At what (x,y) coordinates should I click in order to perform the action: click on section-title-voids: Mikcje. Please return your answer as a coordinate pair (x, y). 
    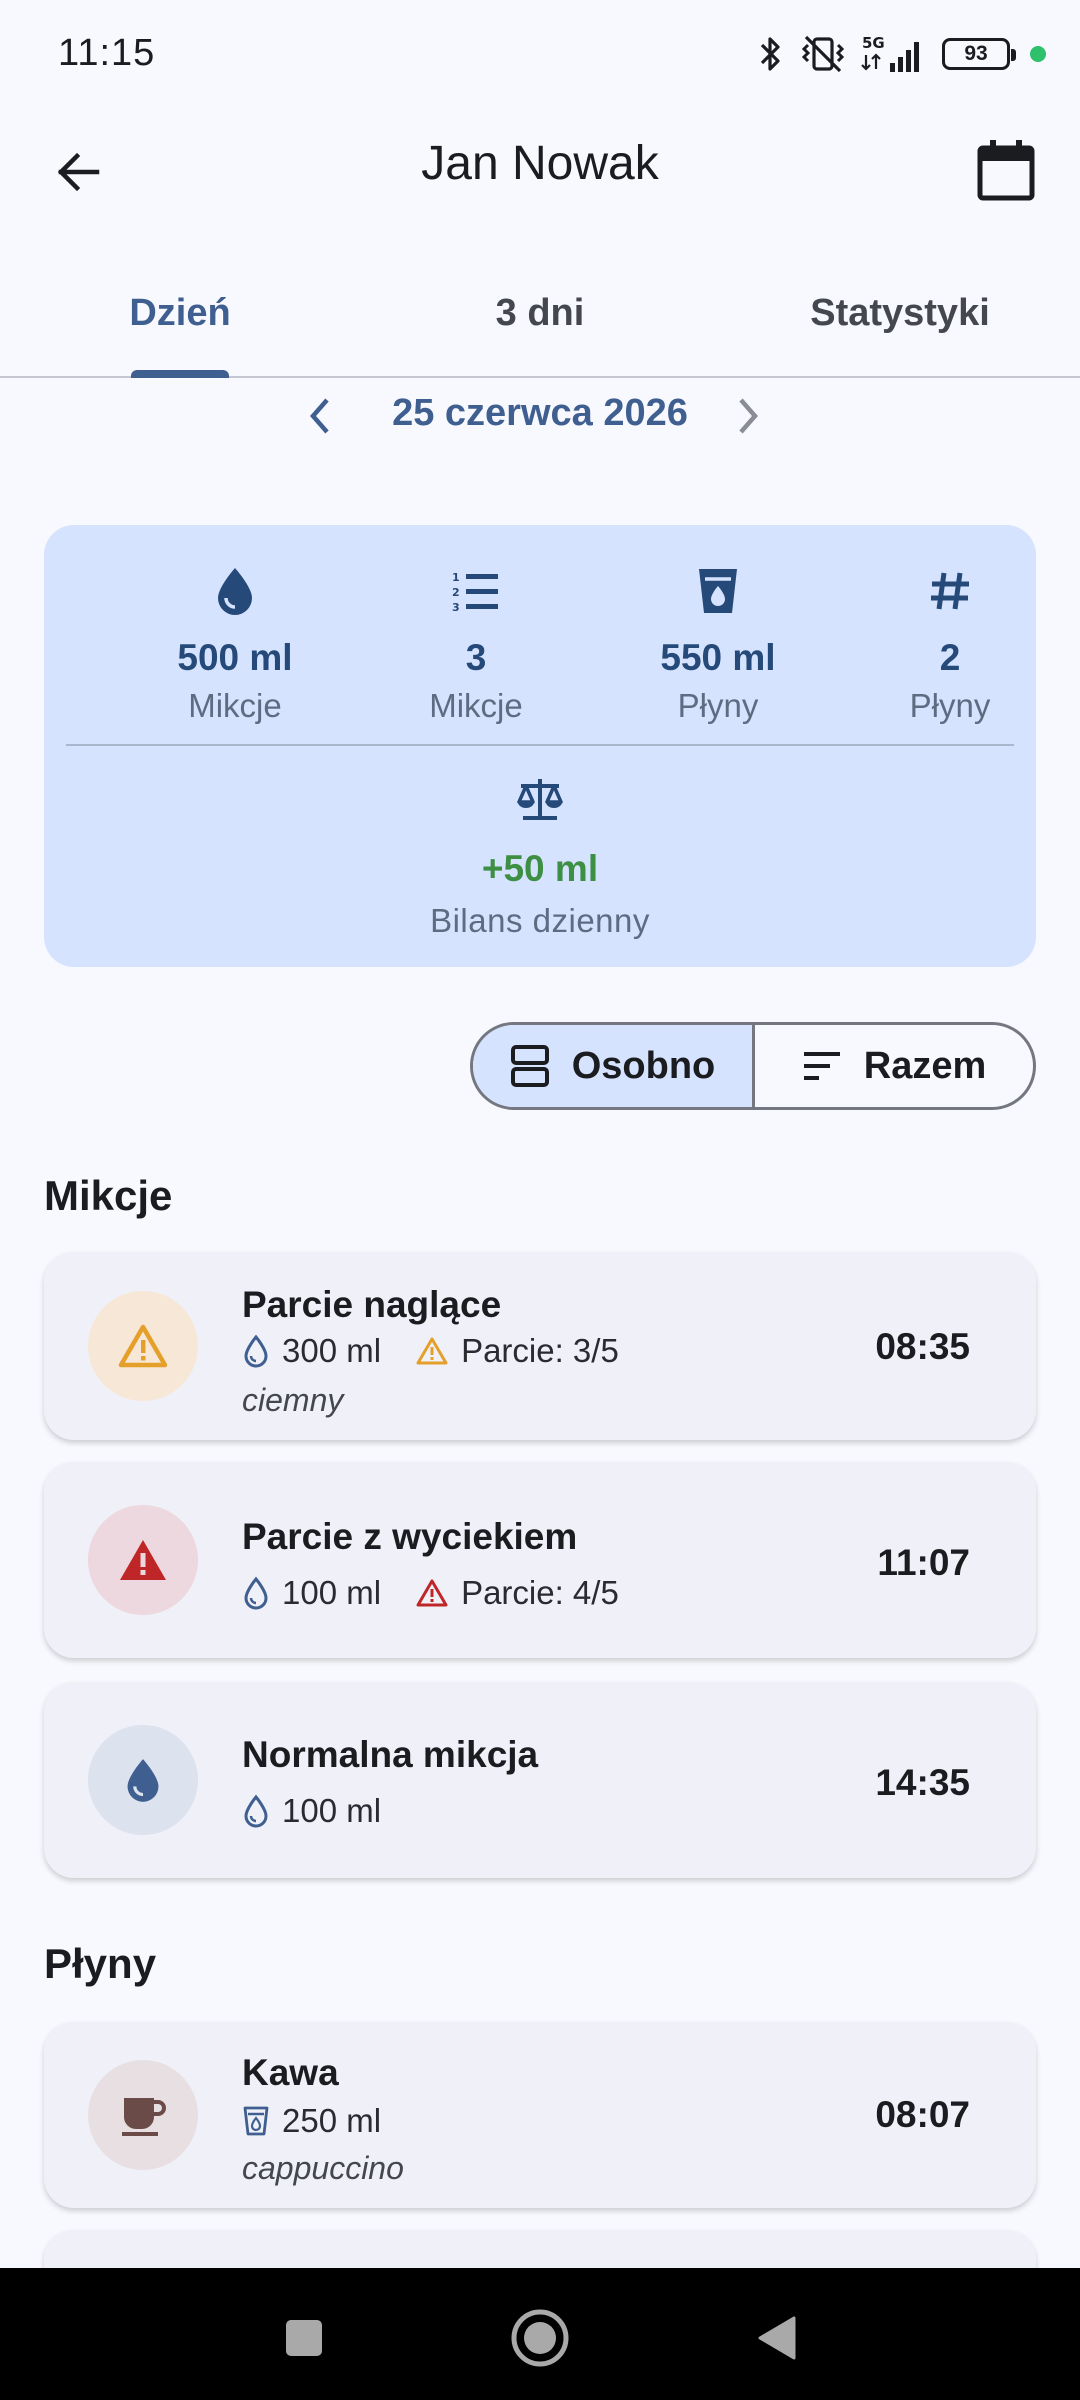
    Looking at the image, I should click on (108, 1195).